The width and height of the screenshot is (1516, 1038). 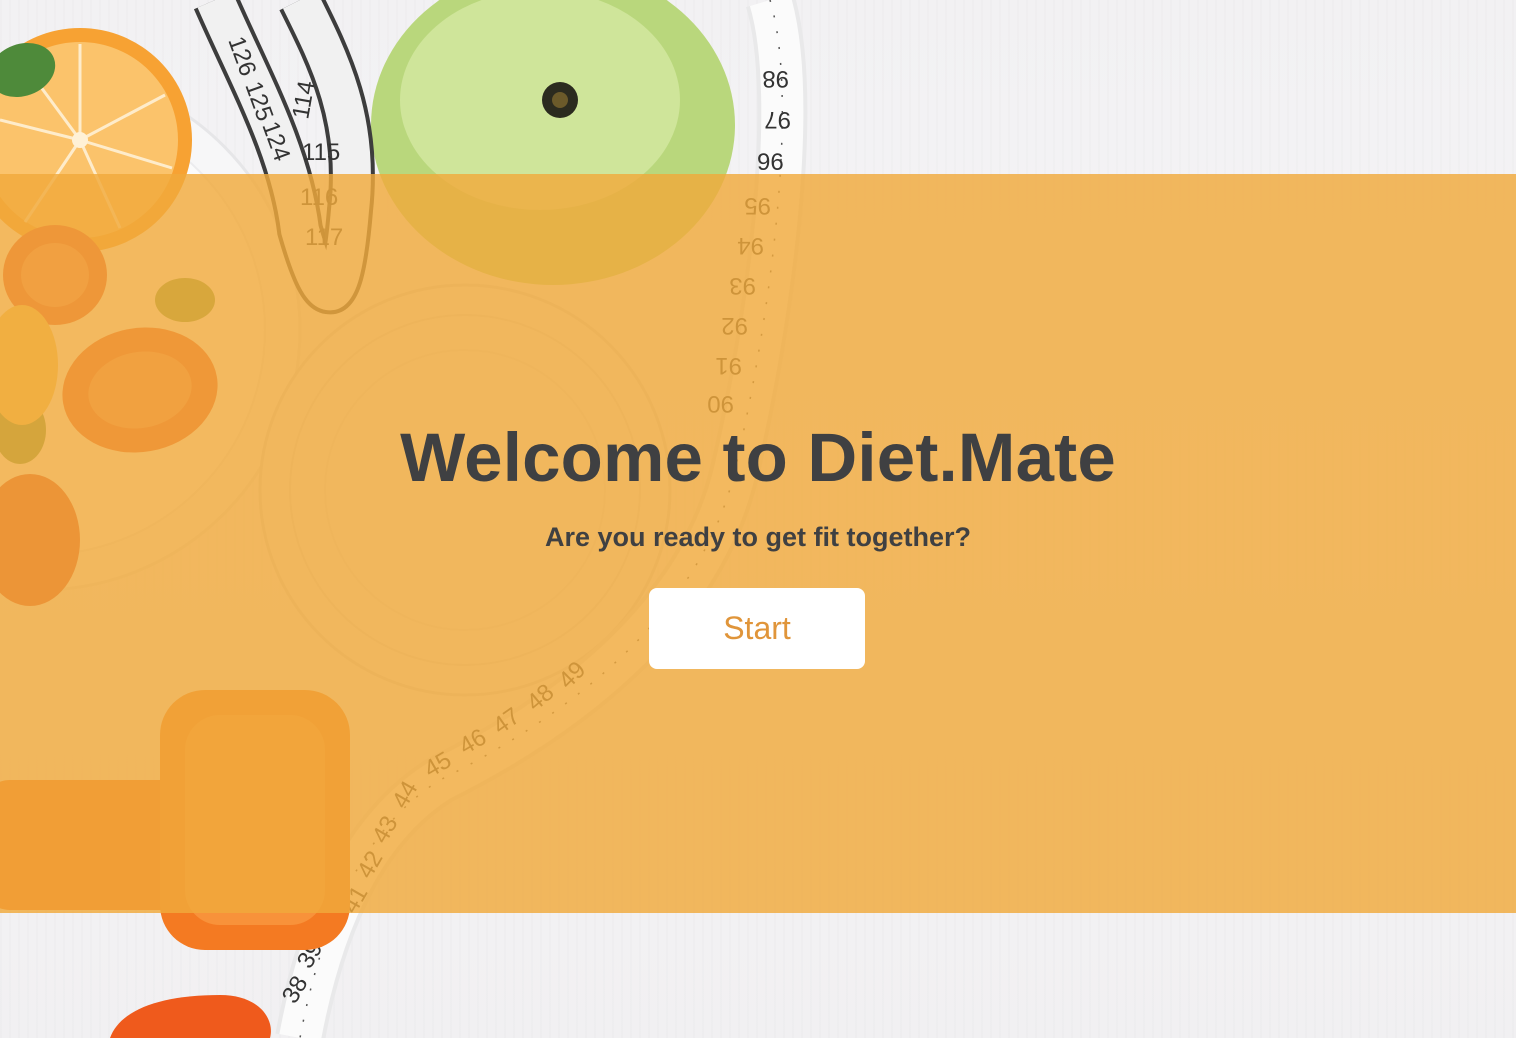 I want to click on svg-text: 115, so click(x=321, y=152).